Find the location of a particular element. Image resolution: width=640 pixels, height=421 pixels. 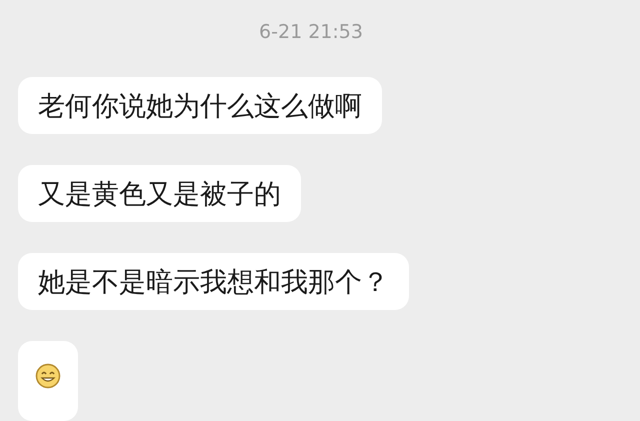

smiley-icon is located at coordinates (48, 376).